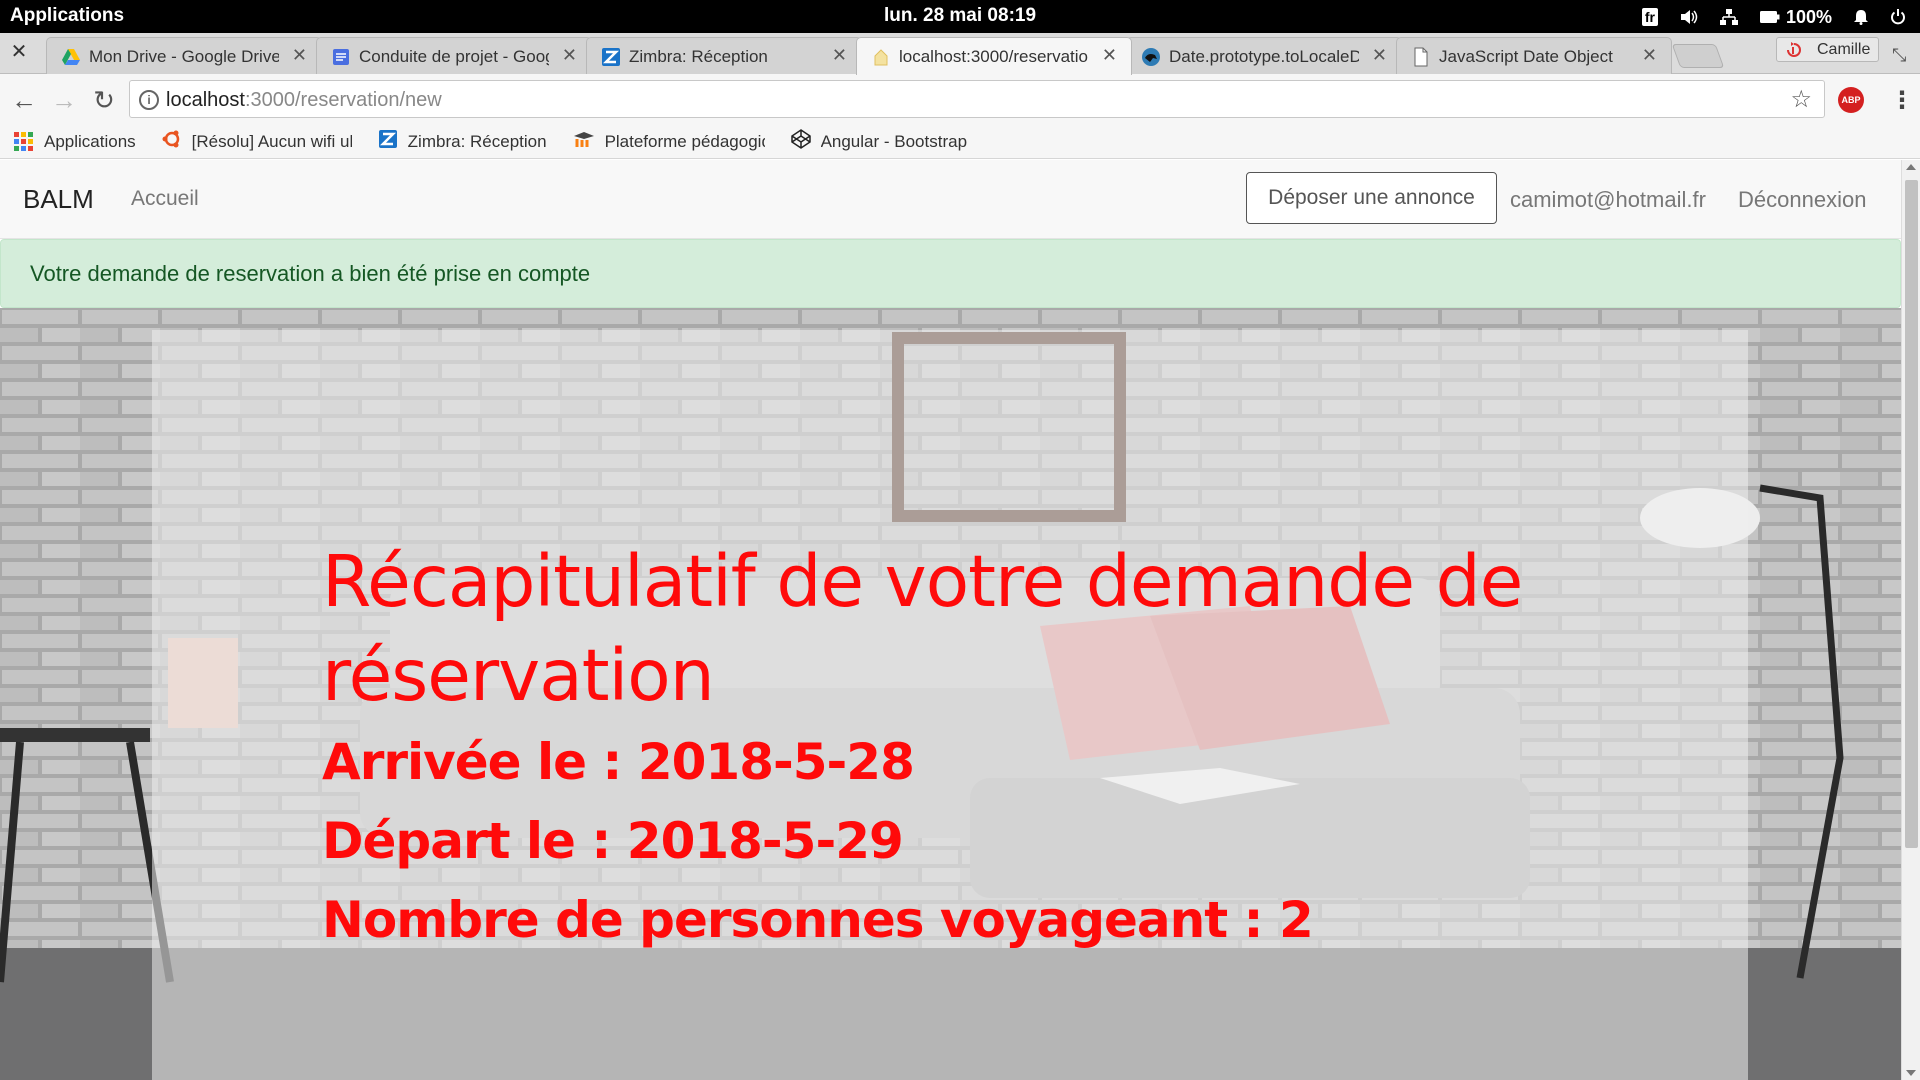 The height and width of the screenshot is (1080, 1920). Describe the element at coordinates (1851, 100) in the screenshot. I see `adblock-plus-icon: ABP` at that location.